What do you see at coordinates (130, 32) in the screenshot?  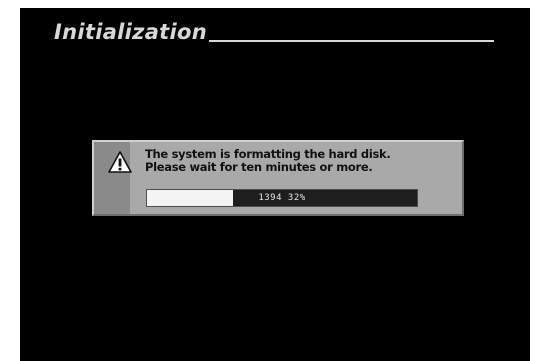 I see `page-title: Initialization` at bounding box center [130, 32].